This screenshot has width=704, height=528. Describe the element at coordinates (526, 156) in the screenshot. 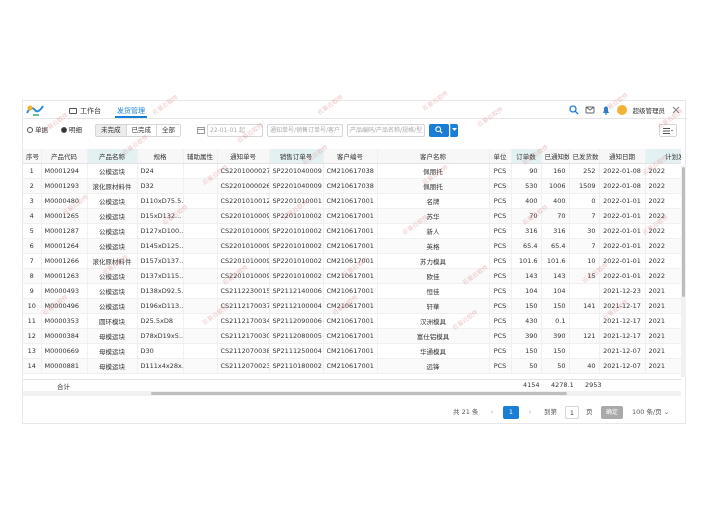

I see `column-header: 订单数` at that location.